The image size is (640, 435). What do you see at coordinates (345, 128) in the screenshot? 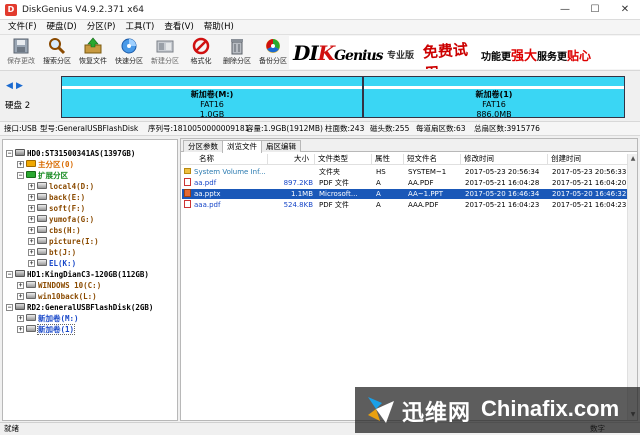
I see `info-cylinders: 柱面数:243` at bounding box center [345, 128].